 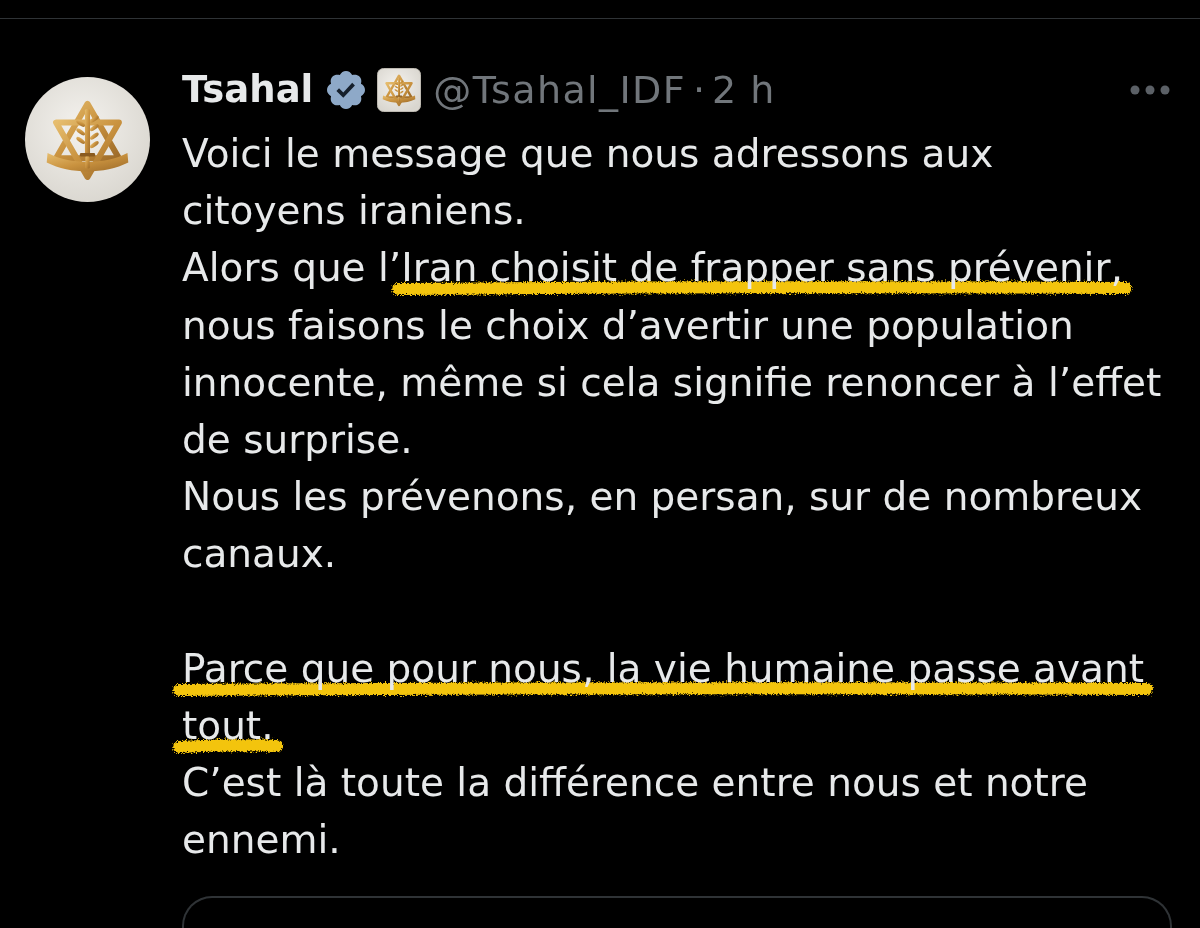 What do you see at coordinates (1150, 90) in the screenshot?
I see `more-icon` at bounding box center [1150, 90].